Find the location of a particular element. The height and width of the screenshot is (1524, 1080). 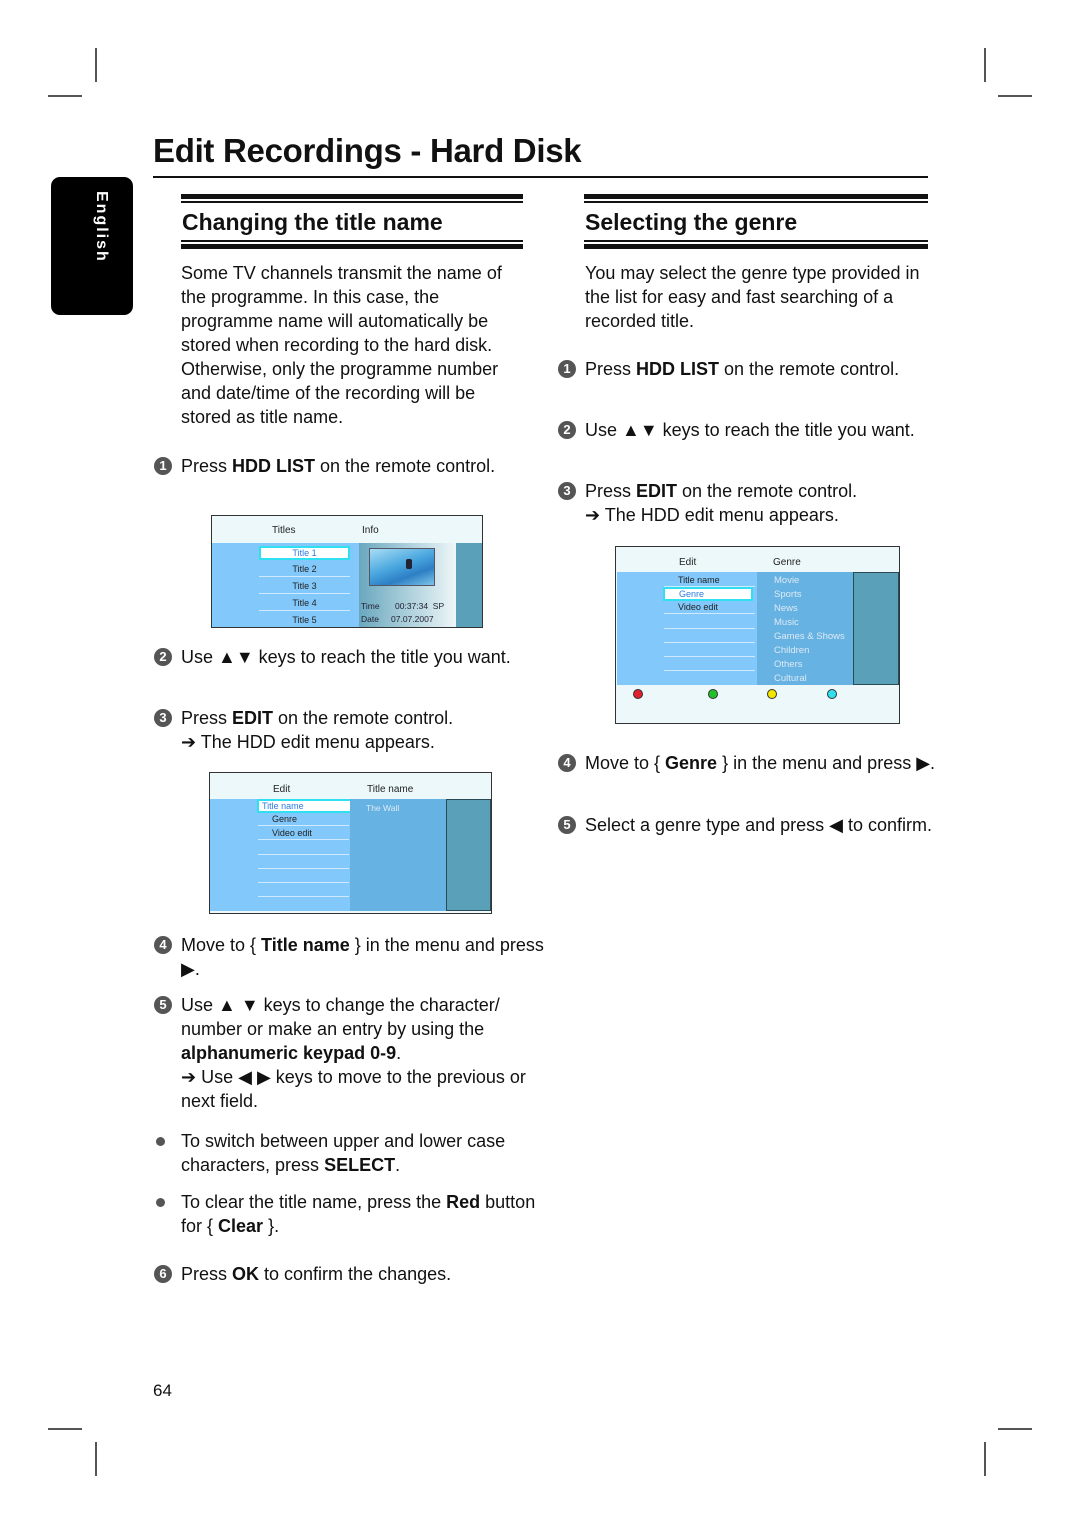

genre-option: Movie is located at coordinates (786, 580).